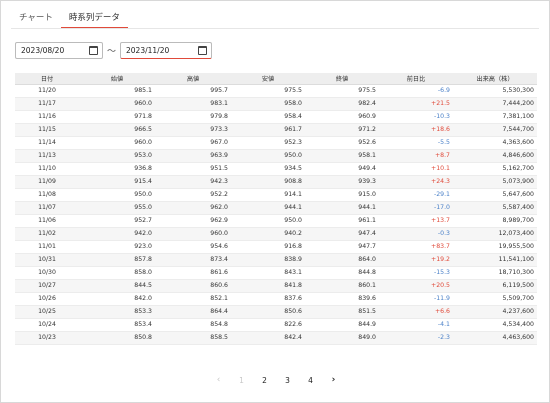 The width and height of the screenshot is (550, 403). What do you see at coordinates (333, 380) in the screenshot?
I see `chevron-right-icon: ›` at bounding box center [333, 380].